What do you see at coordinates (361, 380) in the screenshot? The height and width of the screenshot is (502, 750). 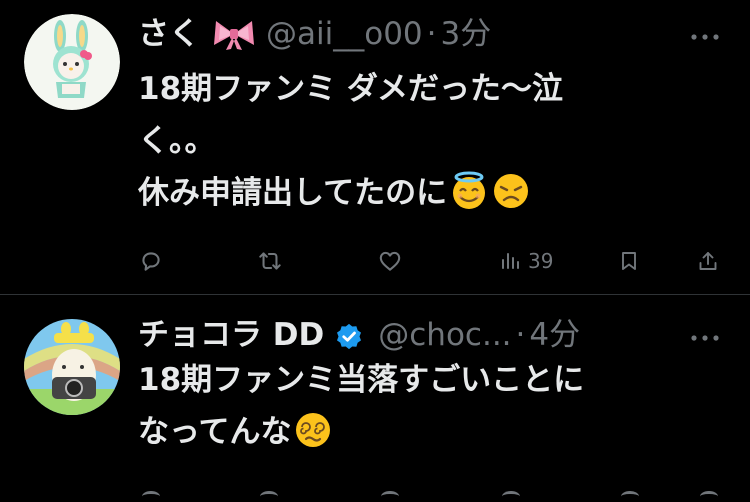 I see `tweet-text-line: 18期ファンミ当落すごいことに` at bounding box center [361, 380].